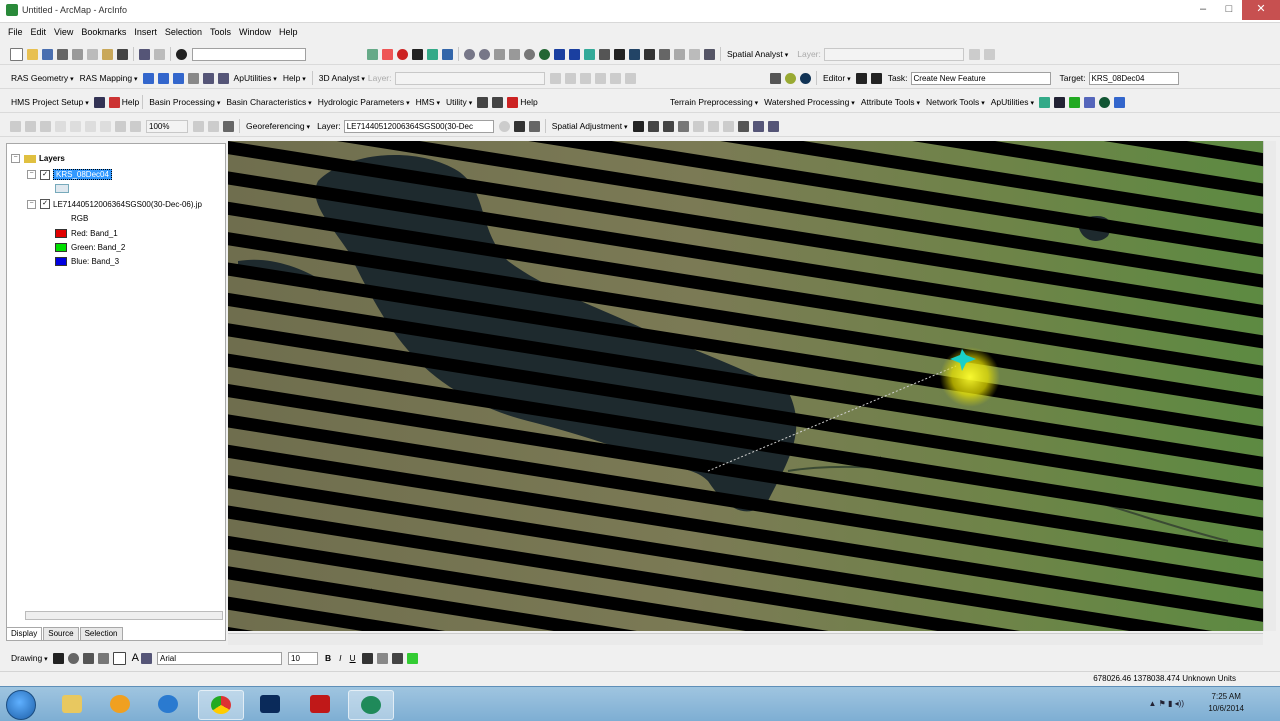 This screenshot has width=1280, height=721. What do you see at coordinates (1074, 102) in the screenshot?
I see `assign-hydroid-icon` at bounding box center [1074, 102].